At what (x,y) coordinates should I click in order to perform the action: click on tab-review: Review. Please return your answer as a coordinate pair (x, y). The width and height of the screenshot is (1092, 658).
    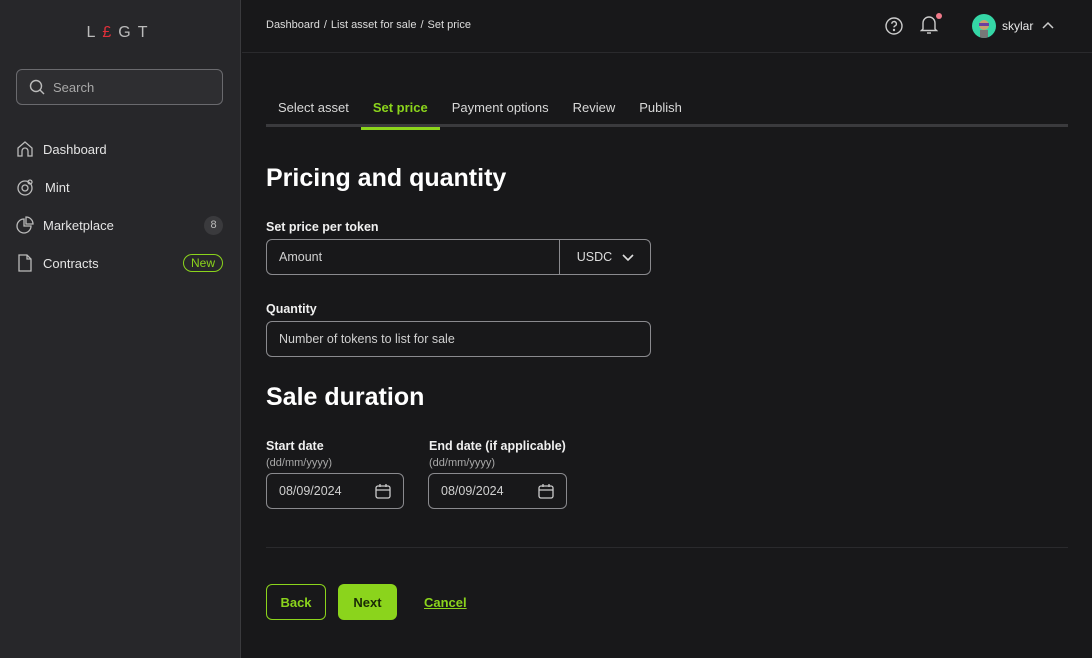
    Looking at the image, I should click on (594, 113).